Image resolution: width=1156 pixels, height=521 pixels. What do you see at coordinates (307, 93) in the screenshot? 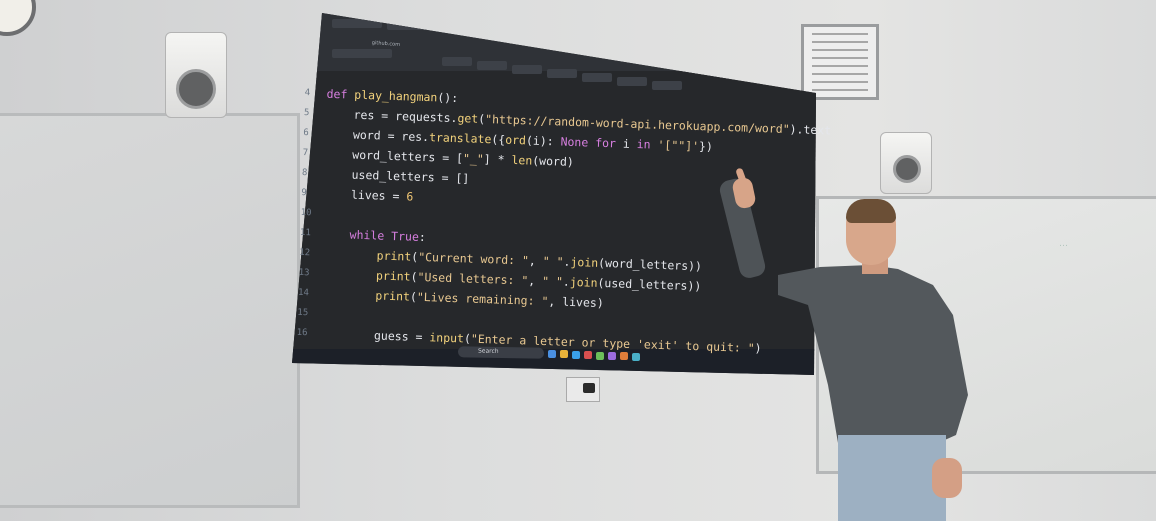
I see `line-number: 4` at bounding box center [307, 93].